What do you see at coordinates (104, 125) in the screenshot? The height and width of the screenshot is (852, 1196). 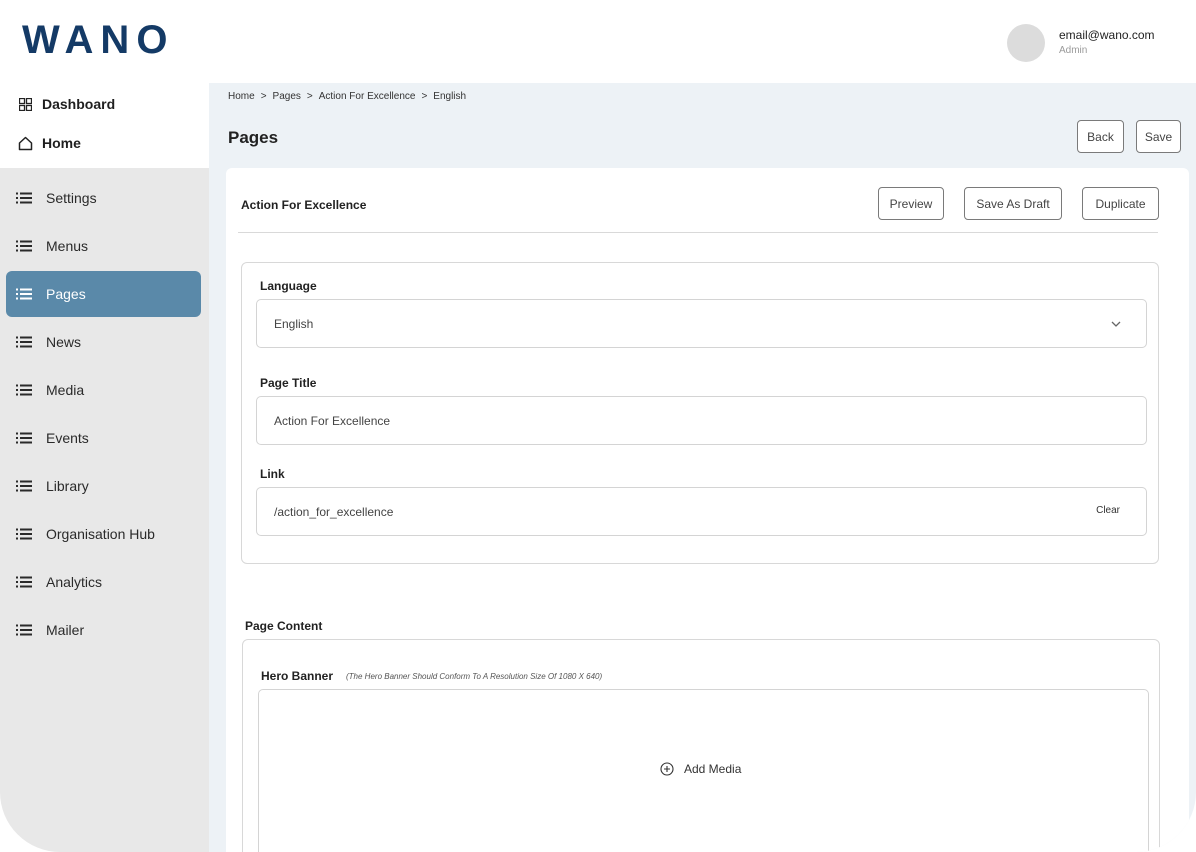 I see `sidebar-top-section: Dashboard Home` at bounding box center [104, 125].